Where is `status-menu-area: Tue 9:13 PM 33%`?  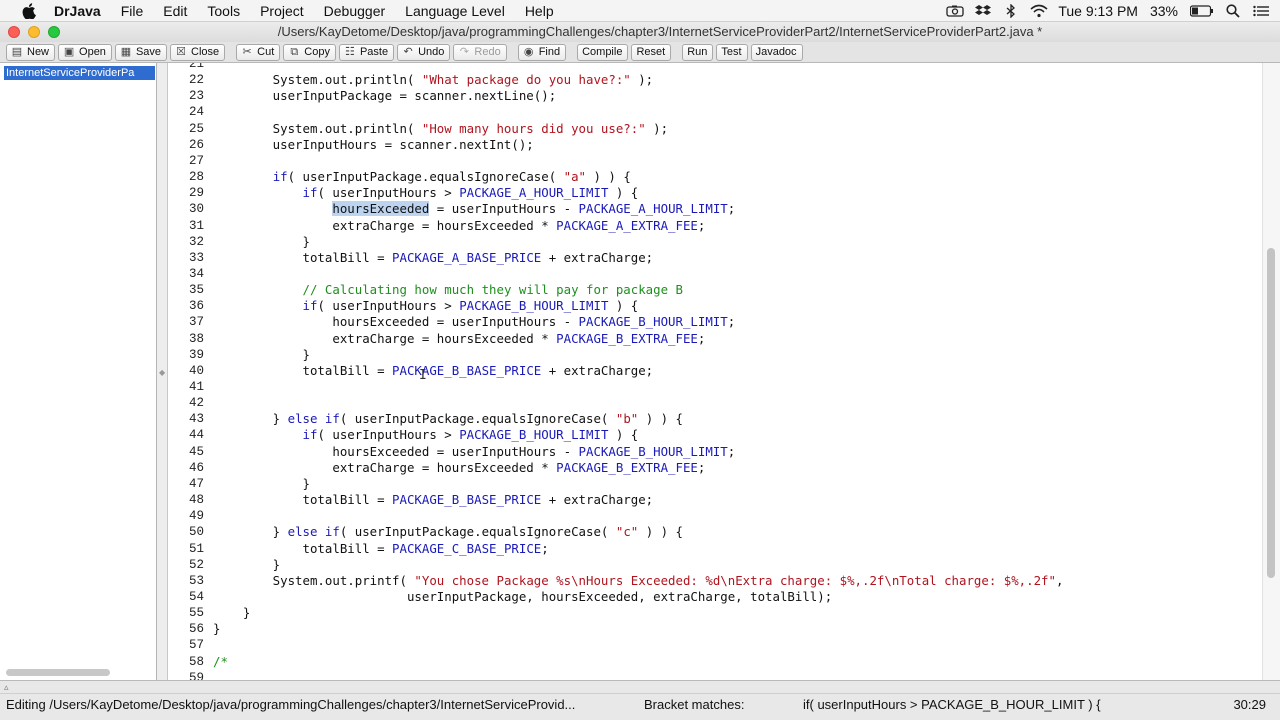 status-menu-area: Tue 9:13 PM 33% is located at coordinates (1113, 11).